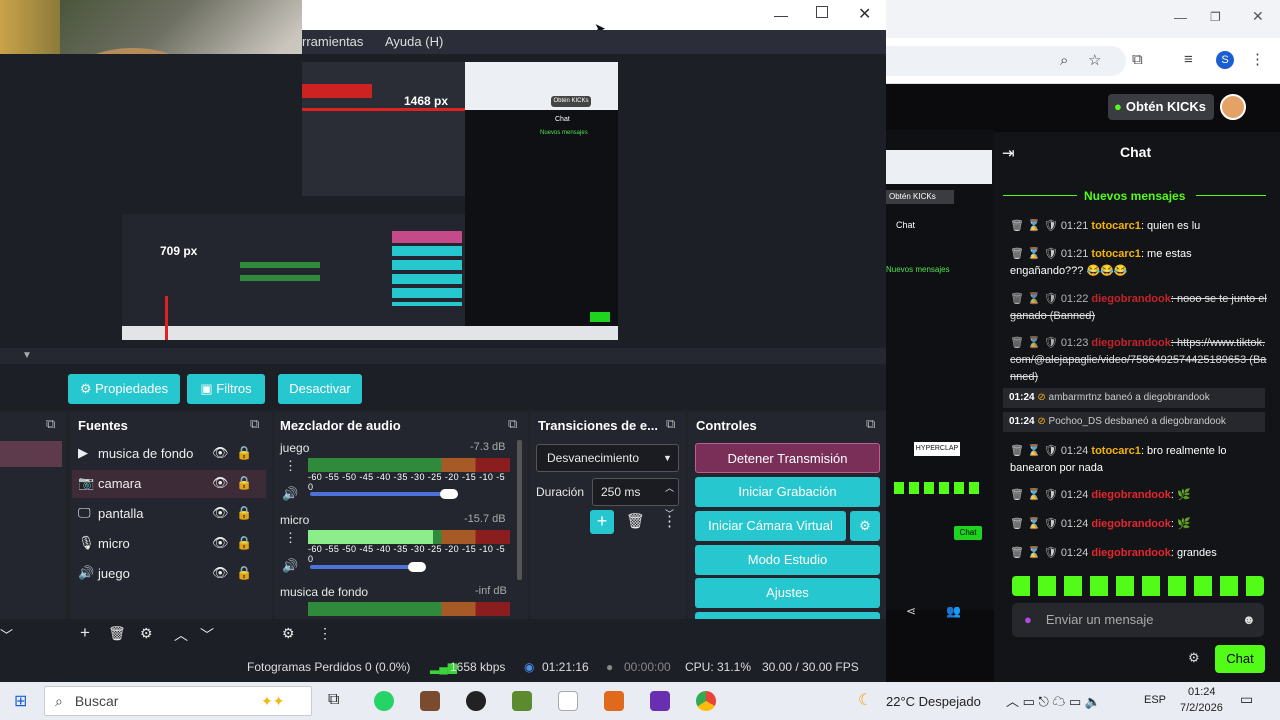  I want to click on source-item: 📷 camara 👁 🔒, so click(169, 484).